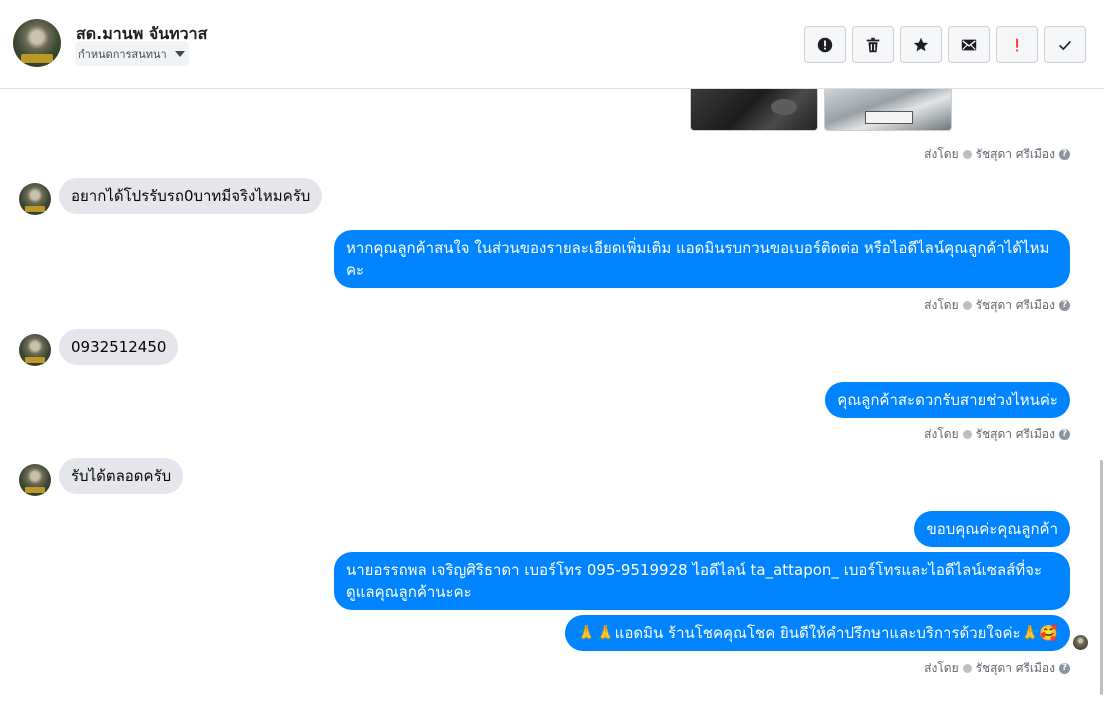 The image size is (1104, 710). Describe the element at coordinates (179, 53) in the screenshot. I see `caret-down-icon` at that location.